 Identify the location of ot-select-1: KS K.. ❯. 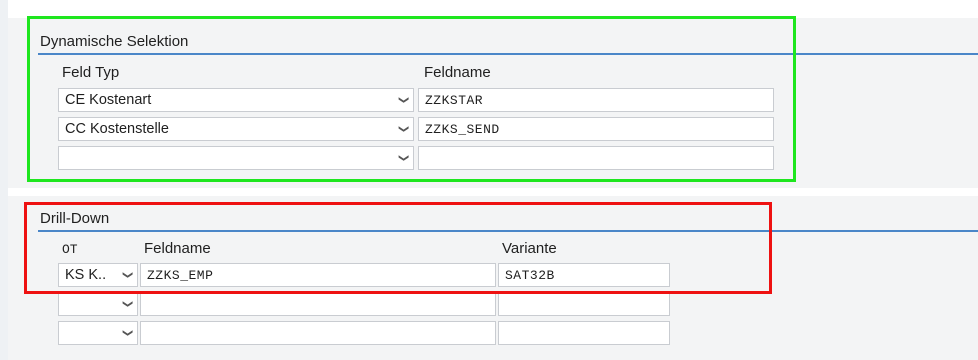
(98, 275).